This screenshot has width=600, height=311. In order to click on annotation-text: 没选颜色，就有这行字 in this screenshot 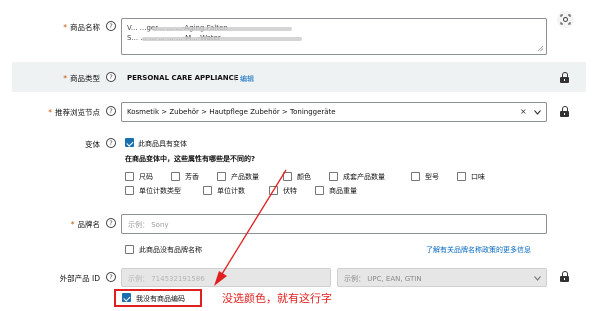, I will do `click(277, 298)`.